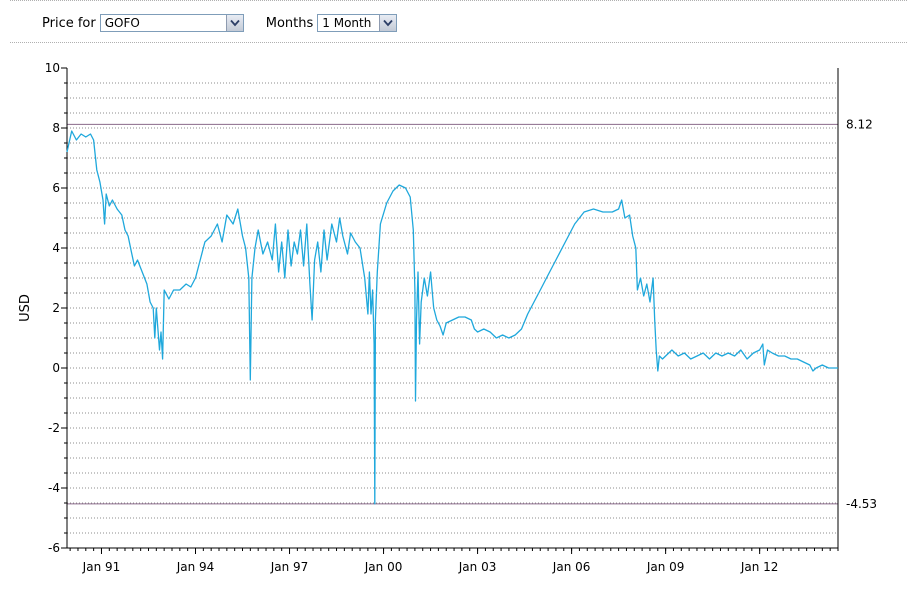 The image size is (907, 589). What do you see at coordinates (56, 248) in the screenshot?
I see `y-tick-label: 4` at bounding box center [56, 248].